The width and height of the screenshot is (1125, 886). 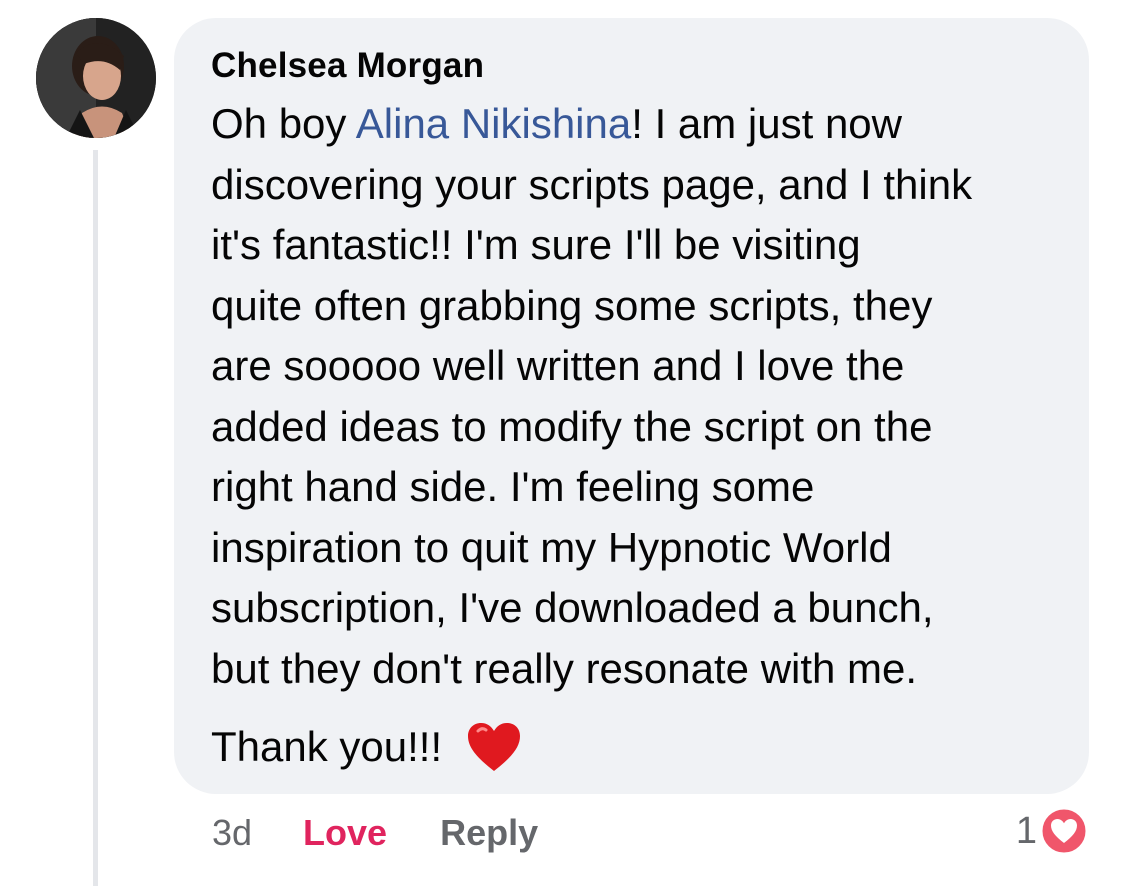 What do you see at coordinates (493, 123) in the screenshot?
I see `mention-link: Alina Nikishina` at bounding box center [493, 123].